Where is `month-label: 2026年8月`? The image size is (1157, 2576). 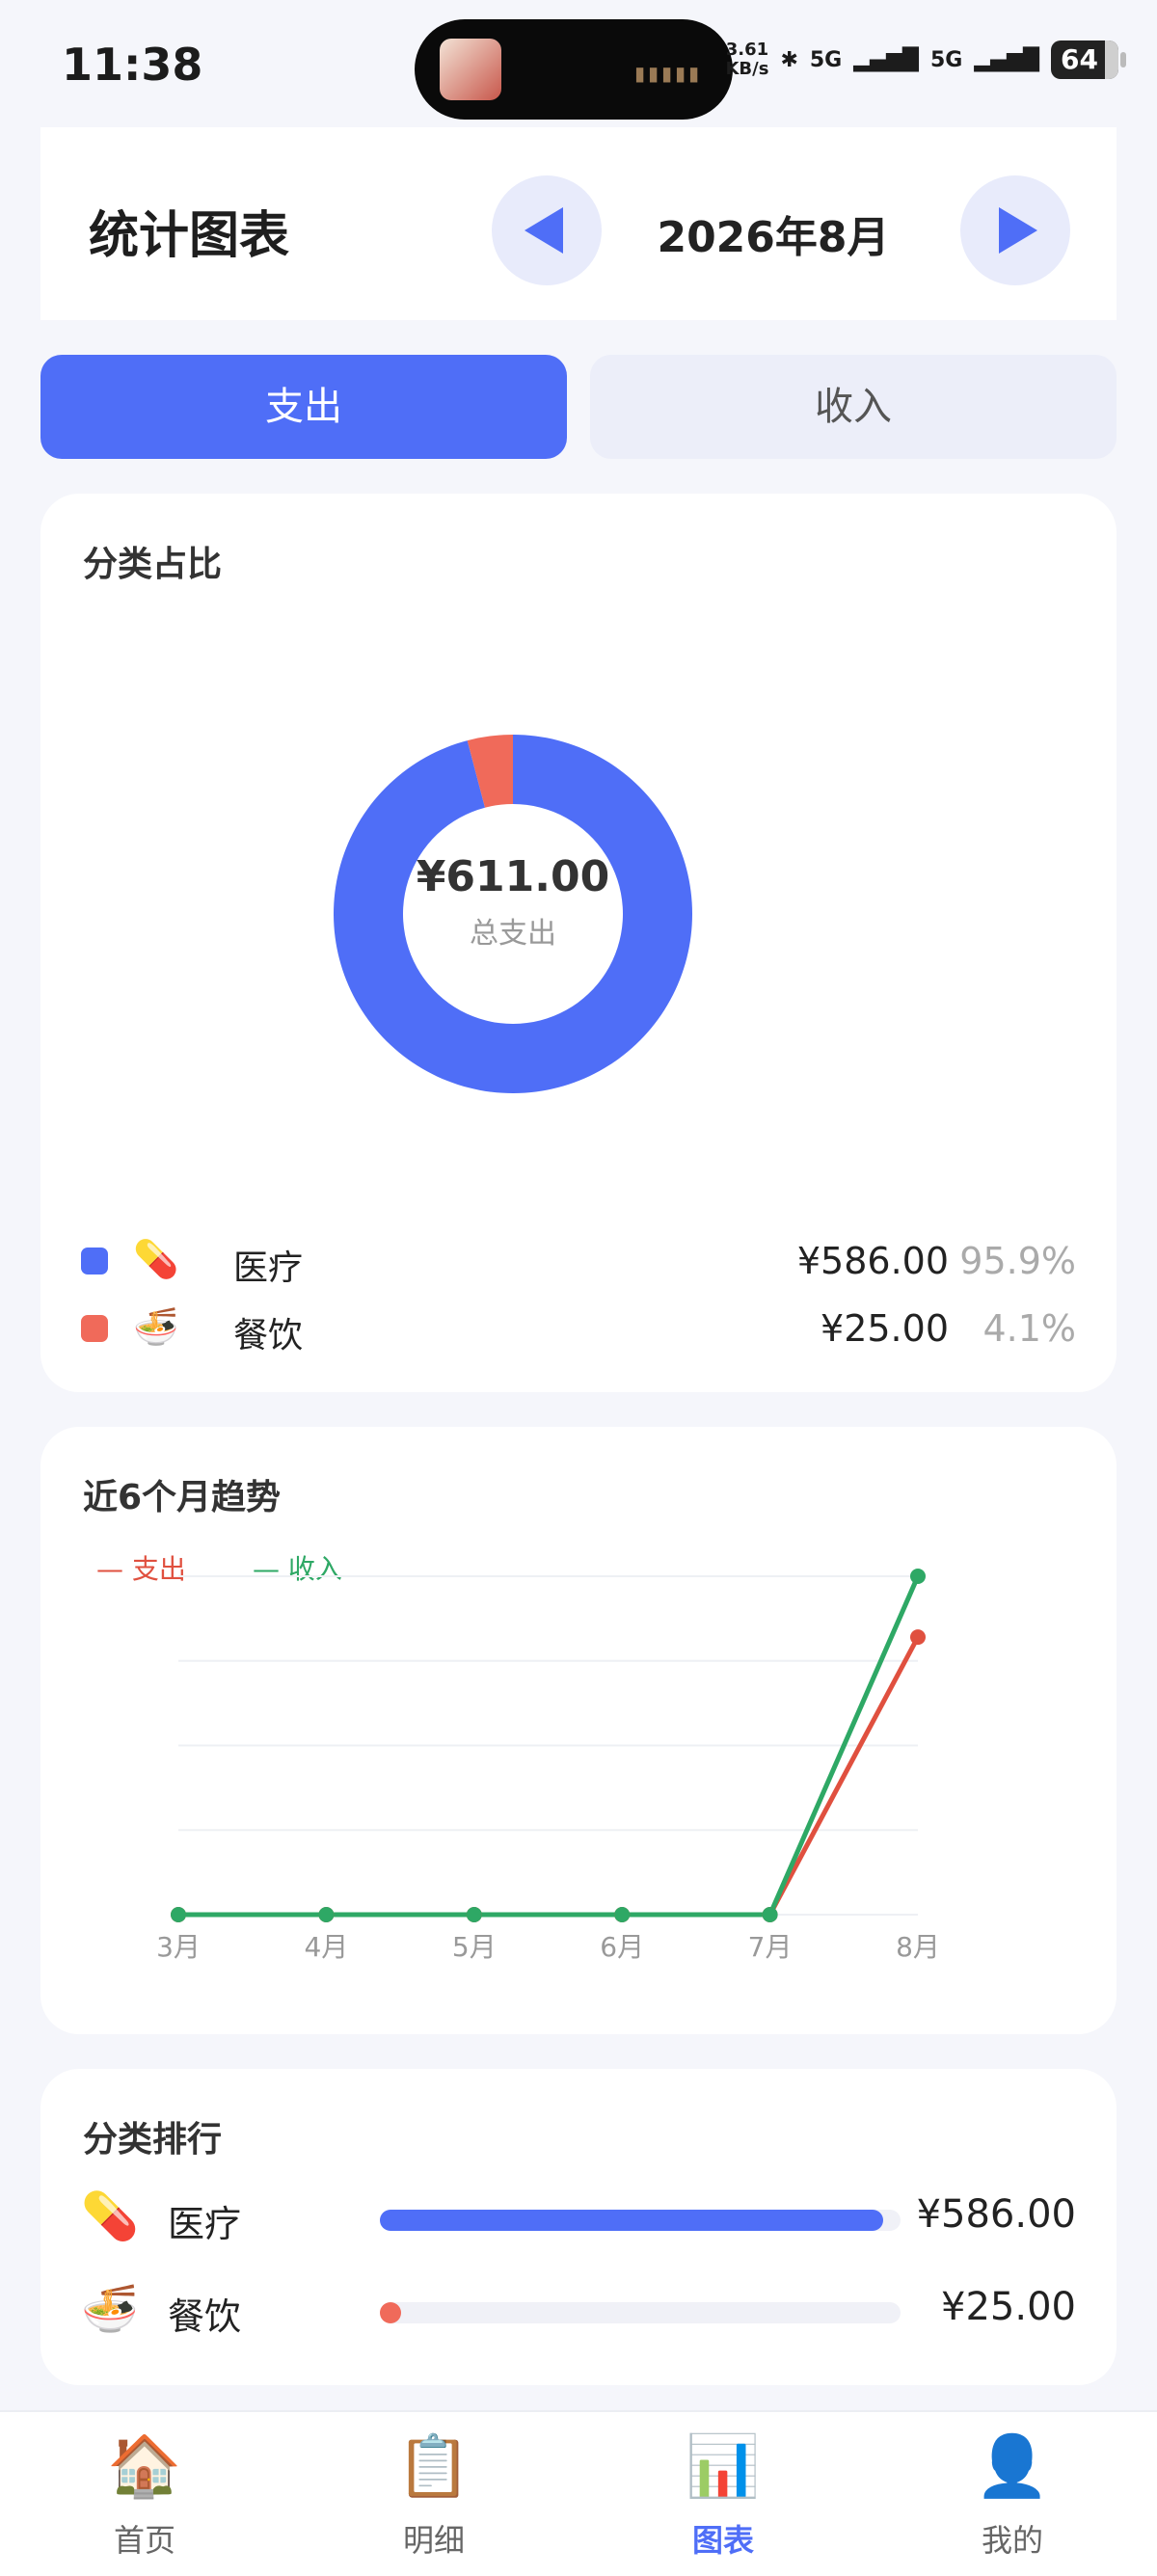 month-label: 2026年8月 is located at coordinates (773, 238).